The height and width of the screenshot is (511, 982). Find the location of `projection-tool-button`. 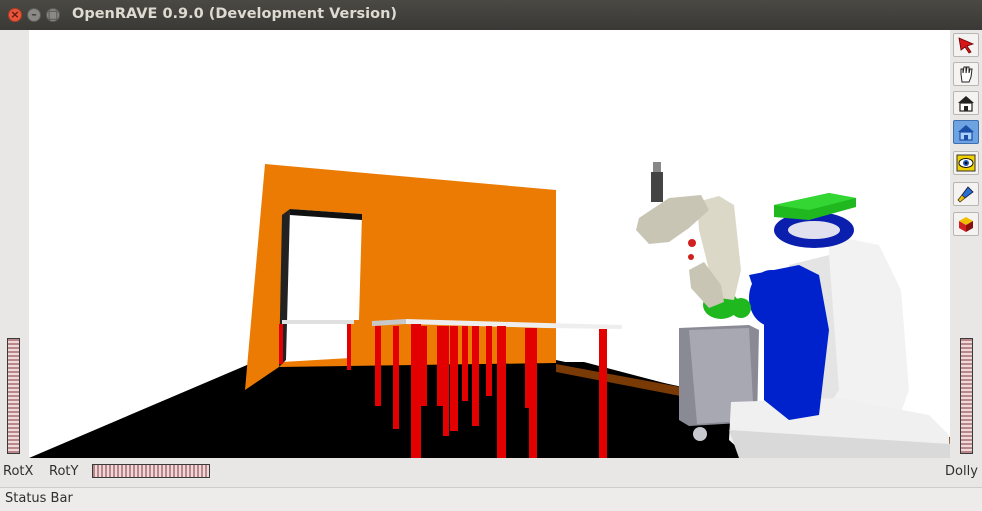

projection-tool-button is located at coordinates (966, 224).